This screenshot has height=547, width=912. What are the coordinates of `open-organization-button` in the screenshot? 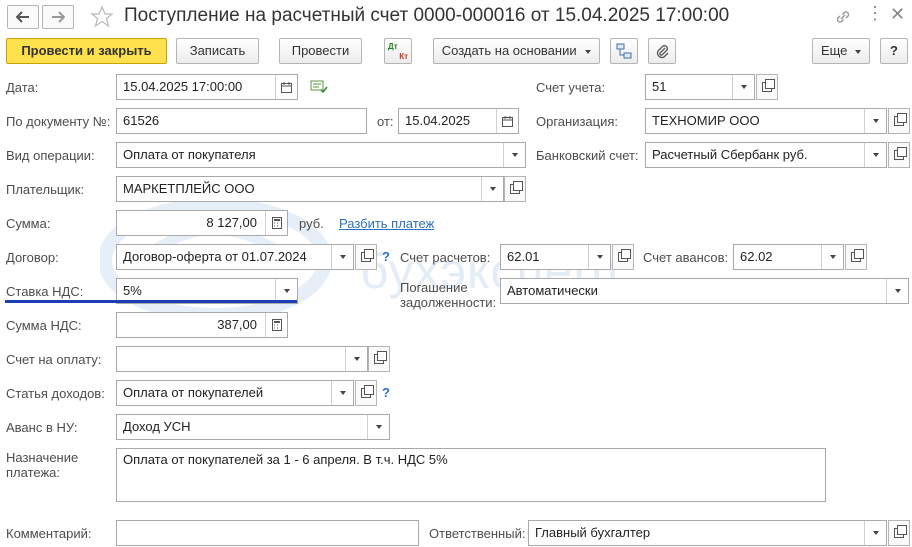 It's located at (899, 121).